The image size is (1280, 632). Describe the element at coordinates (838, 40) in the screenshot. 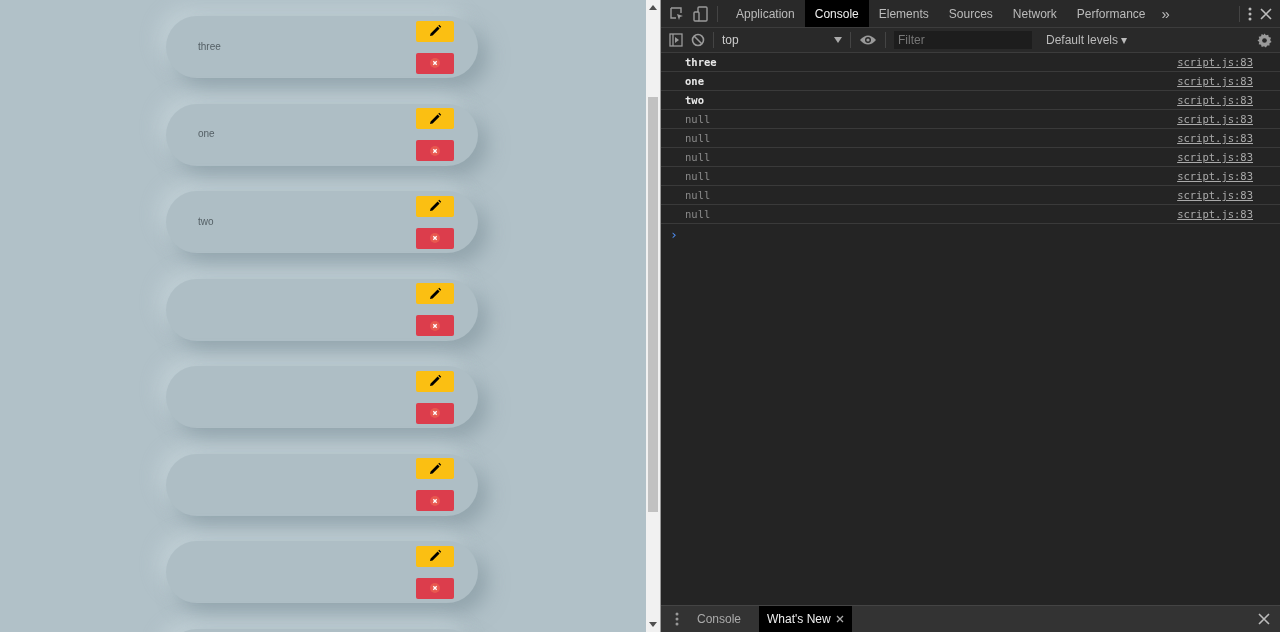

I see `caret-icon` at that location.